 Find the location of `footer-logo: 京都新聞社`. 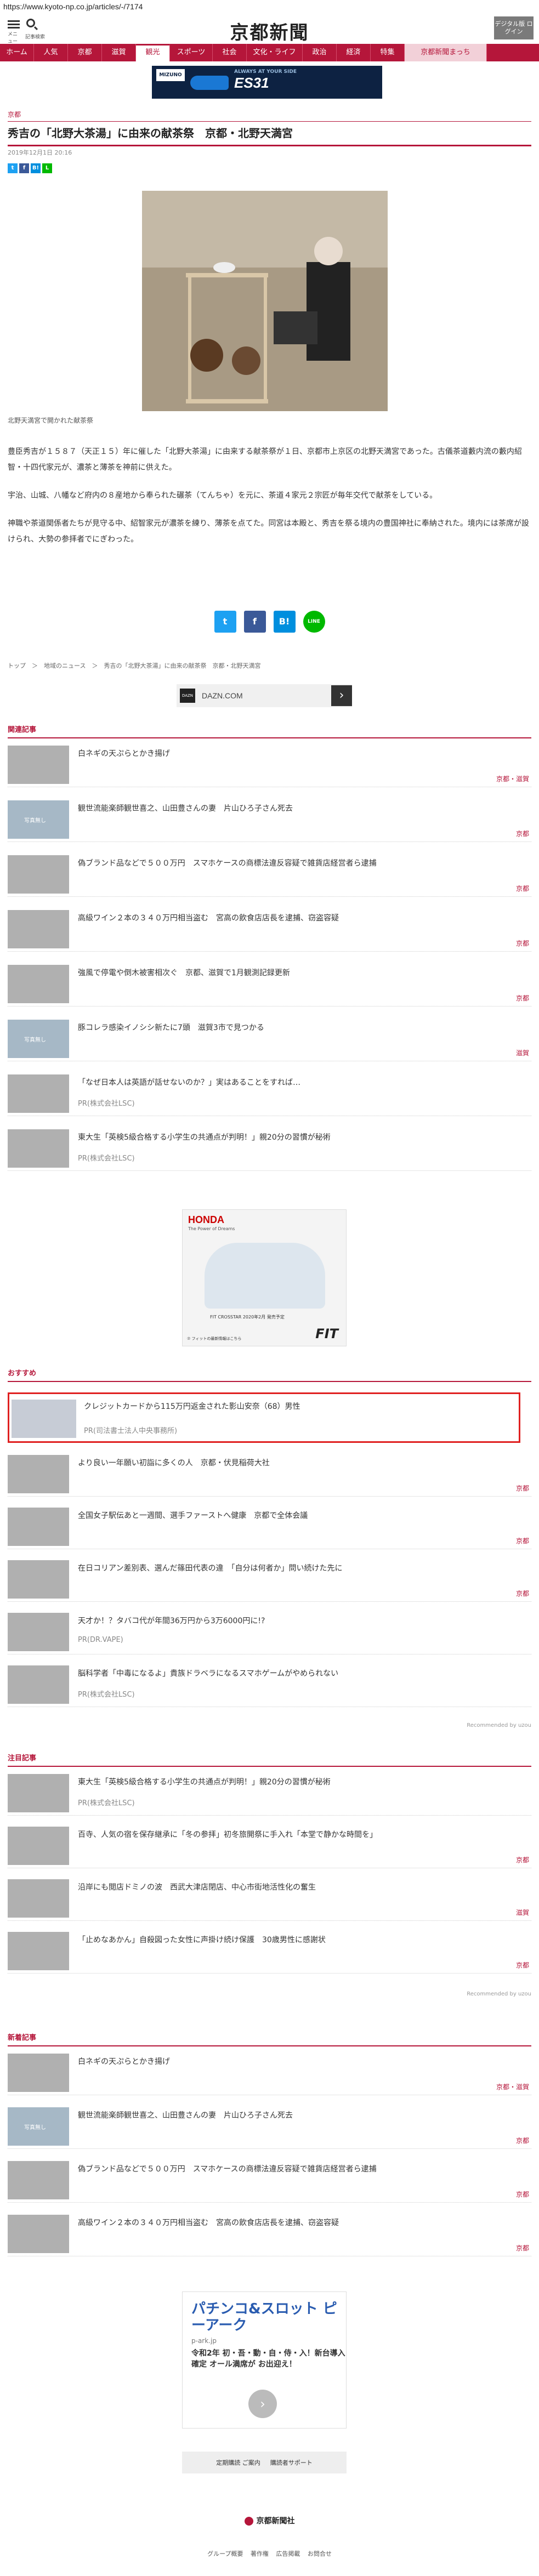

footer-logo: 京都新聞社 is located at coordinates (269, 2520).